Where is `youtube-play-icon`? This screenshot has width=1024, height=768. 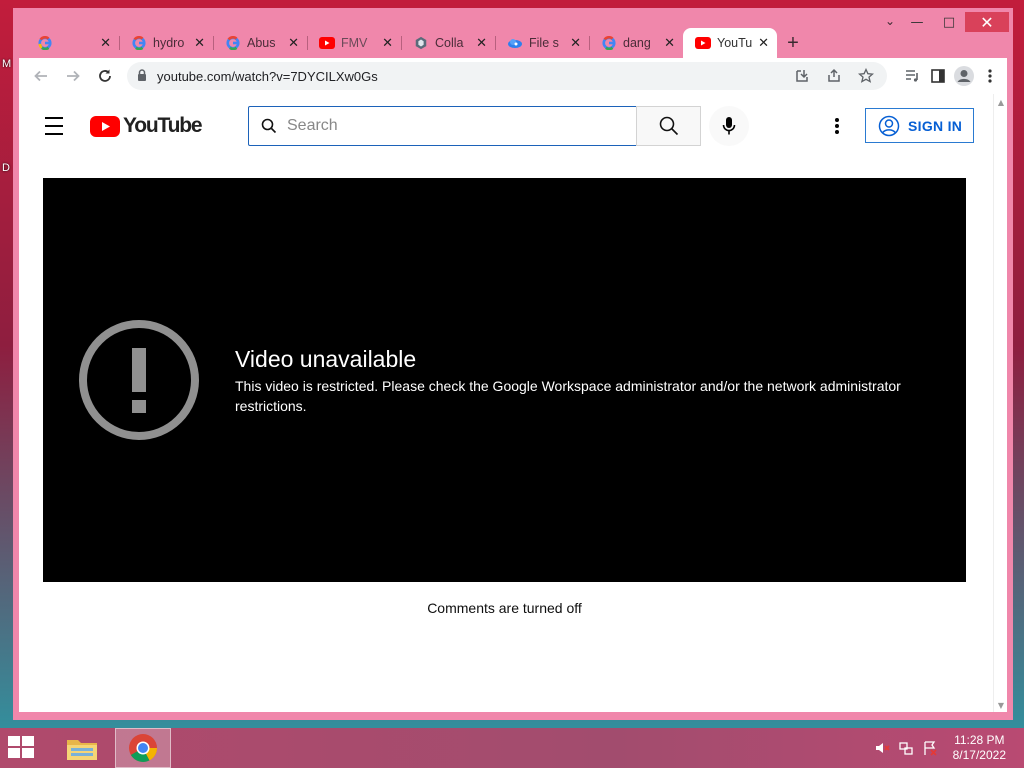
youtube-play-icon is located at coordinates (105, 126).